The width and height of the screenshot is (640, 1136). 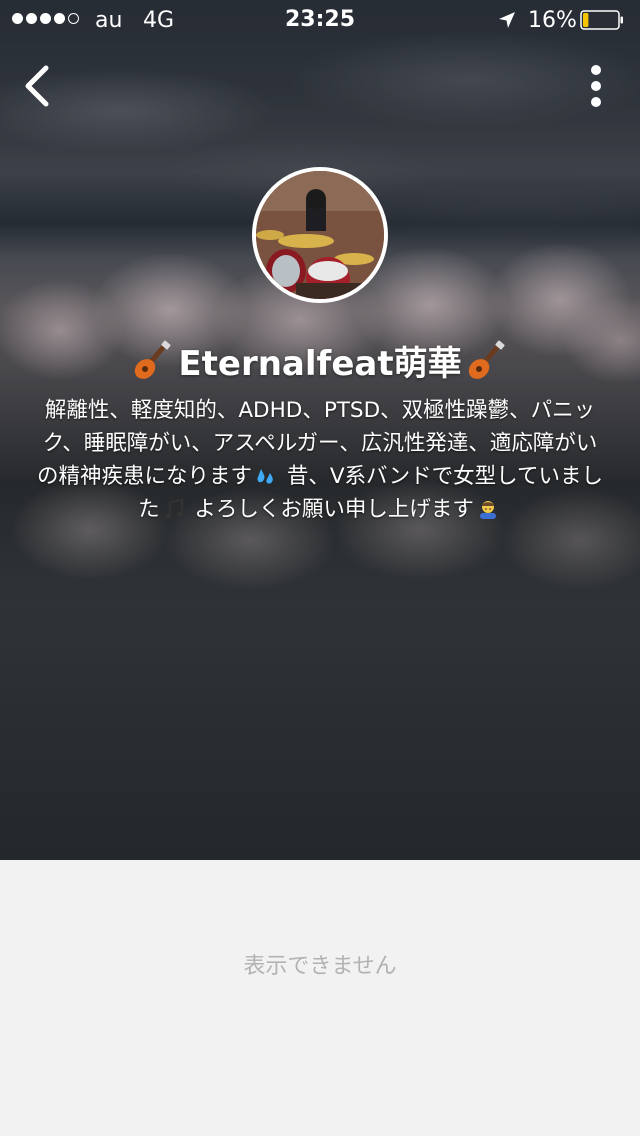 What do you see at coordinates (507, 20) in the screenshot?
I see `location-arrow-icon` at bounding box center [507, 20].